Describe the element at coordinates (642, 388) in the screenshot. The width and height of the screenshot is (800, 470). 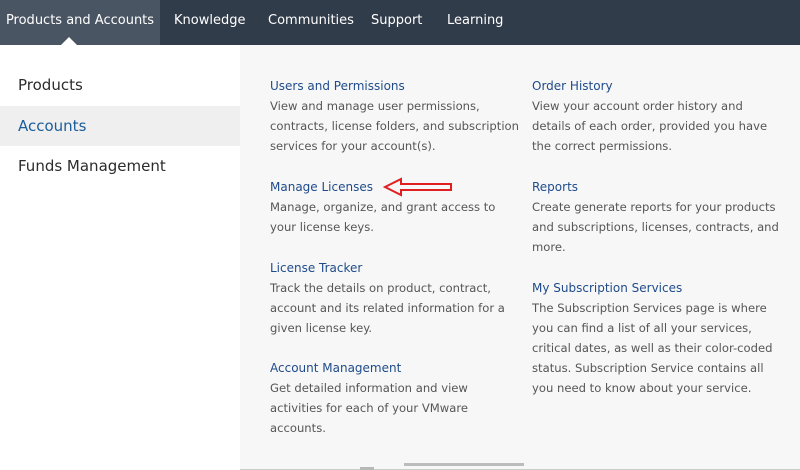
I see `desc-line: you need to know about your service.` at that location.